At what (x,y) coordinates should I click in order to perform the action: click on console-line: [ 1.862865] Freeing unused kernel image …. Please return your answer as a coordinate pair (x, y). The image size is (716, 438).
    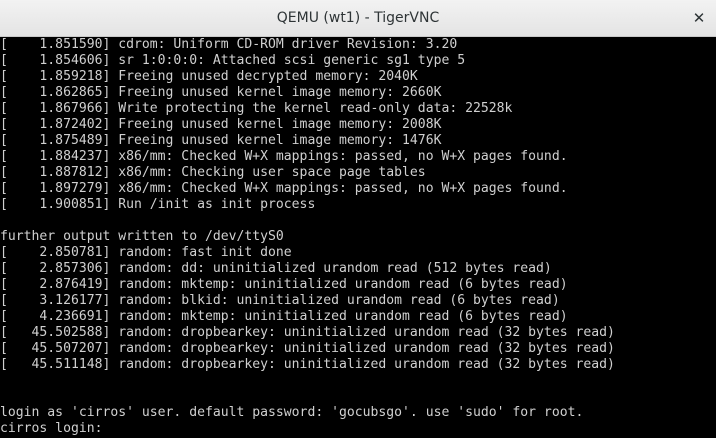
    Looking at the image, I should click on (221, 92).